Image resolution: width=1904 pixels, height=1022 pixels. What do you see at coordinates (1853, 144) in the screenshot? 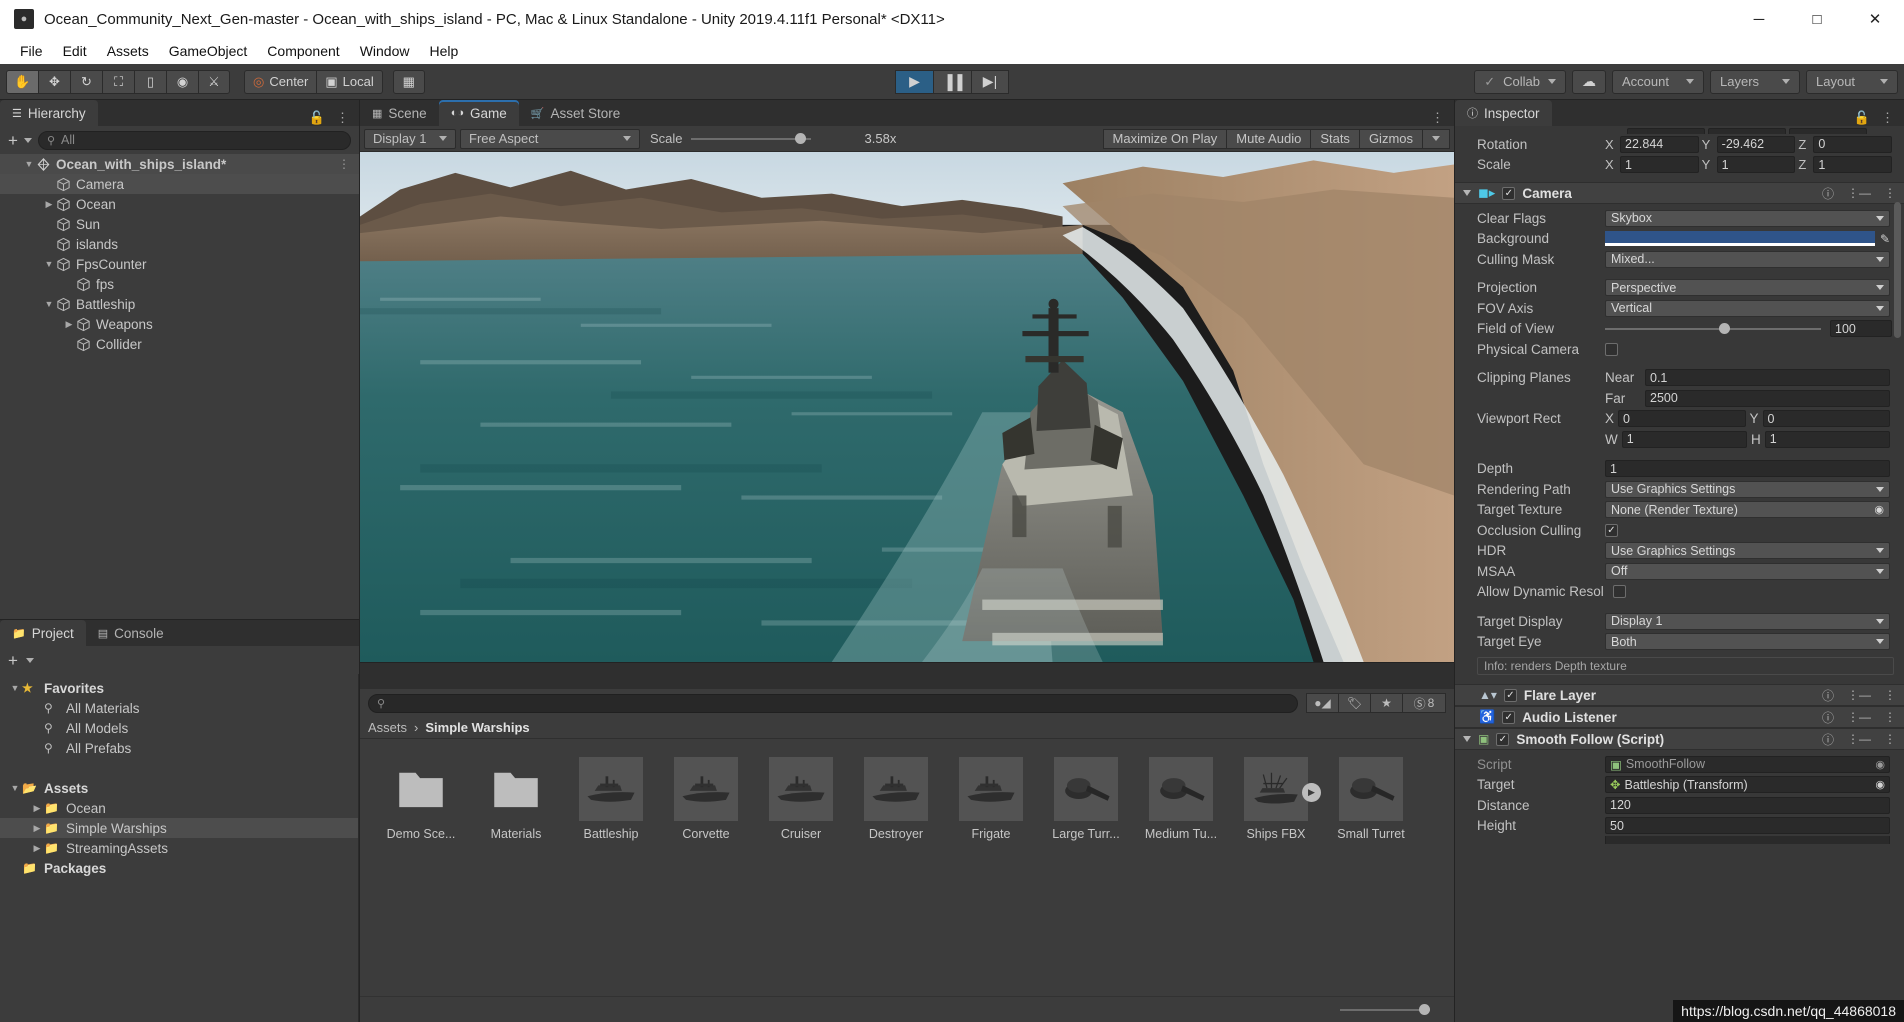
I see `rotation-z-field: 0` at bounding box center [1853, 144].